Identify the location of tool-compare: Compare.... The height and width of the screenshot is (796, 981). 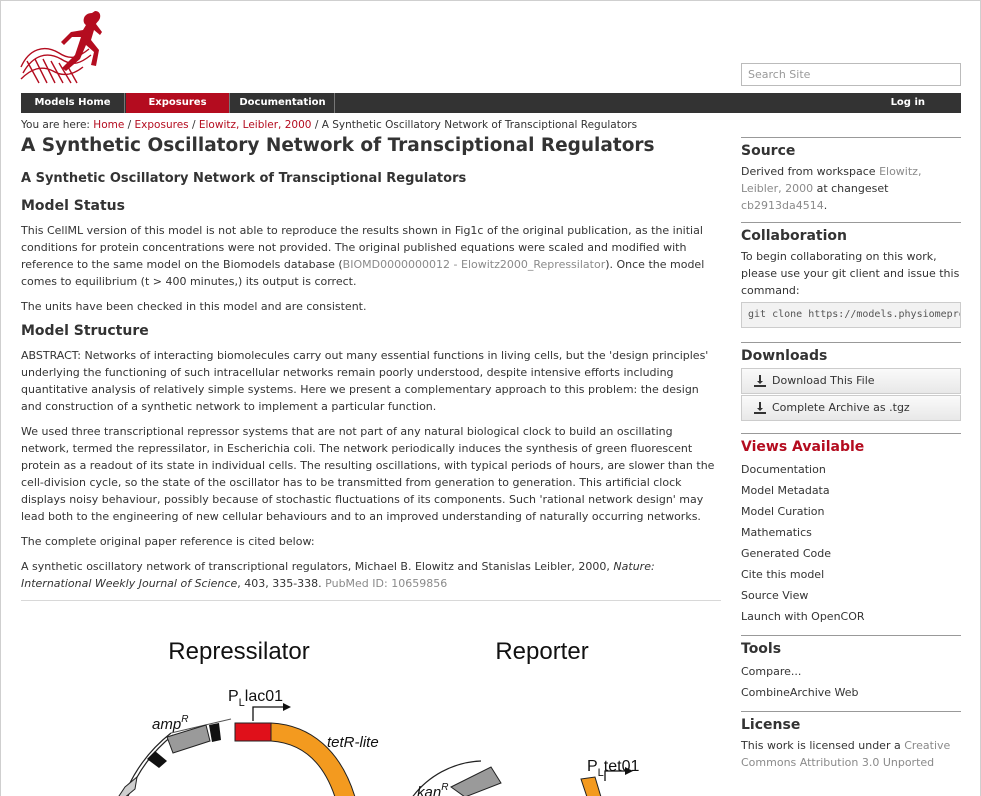
(851, 671).